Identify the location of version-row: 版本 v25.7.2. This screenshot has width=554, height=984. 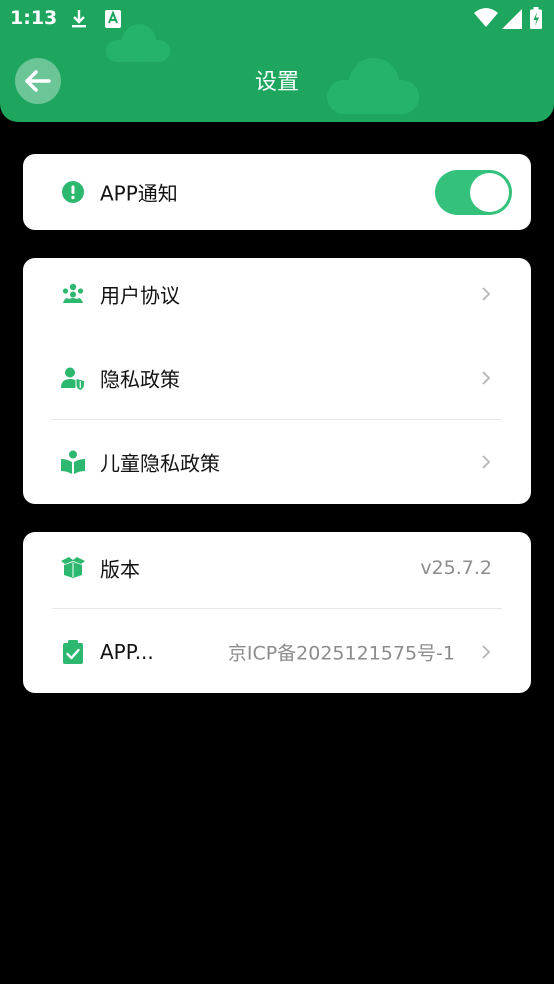
(277, 568).